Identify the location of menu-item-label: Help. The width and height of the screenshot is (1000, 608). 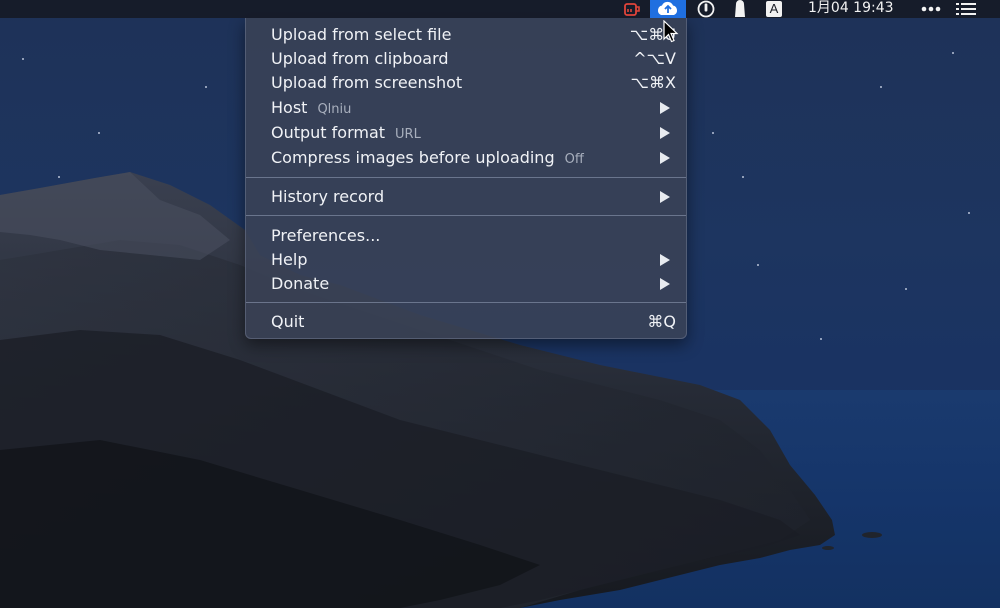
(289, 259).